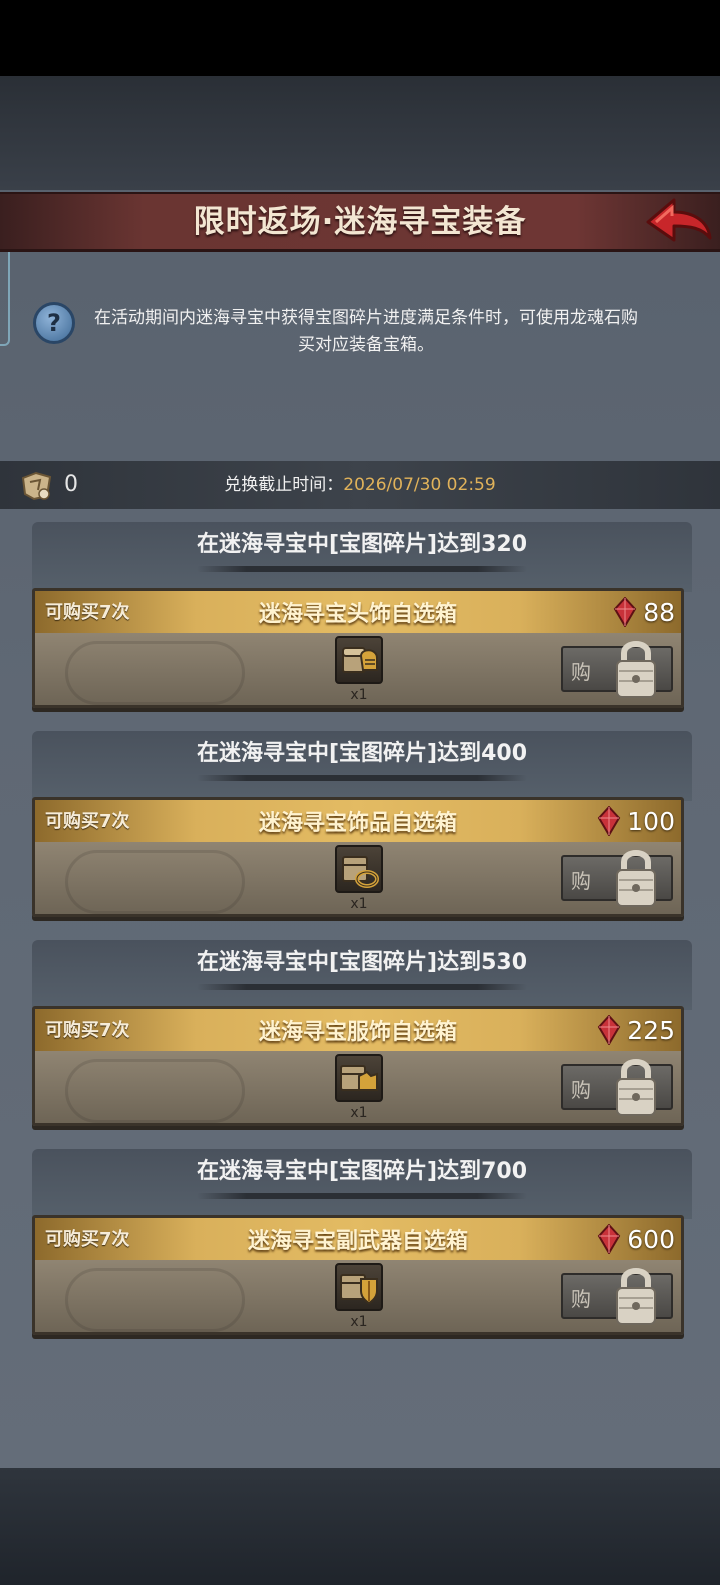 The height and width of the screenshot is (1585, 720). What do you see at coordinates (362, 544) in the screenshot?
I see `unlock-condition: 在迷海寻宝中[宝图碎片]达到320` at bounding box center [362, 544].